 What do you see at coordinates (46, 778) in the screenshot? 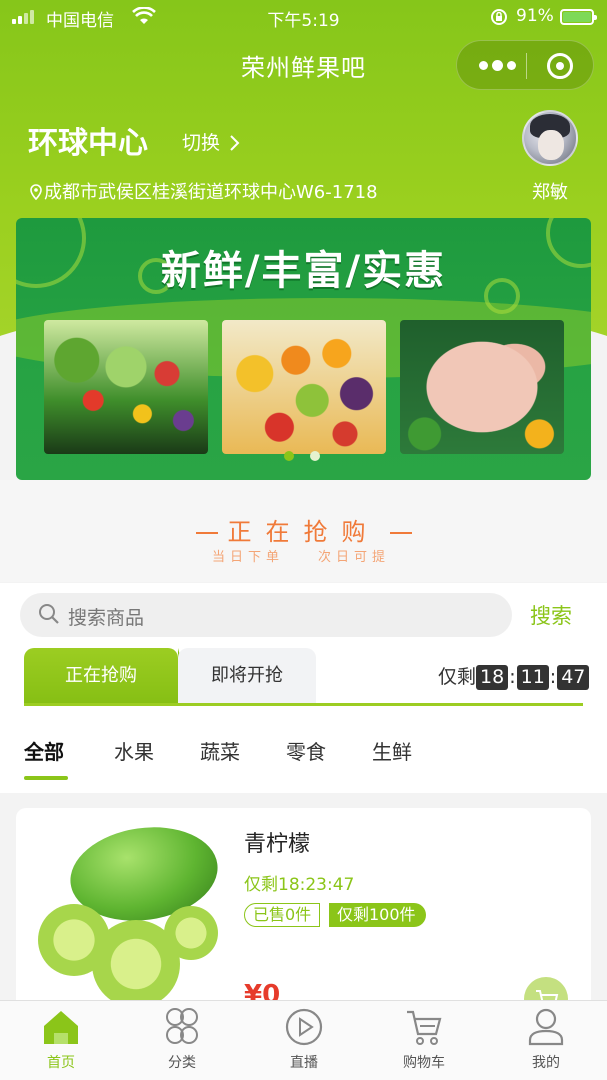
I see `category-underline` at bounding box center [46, 778].